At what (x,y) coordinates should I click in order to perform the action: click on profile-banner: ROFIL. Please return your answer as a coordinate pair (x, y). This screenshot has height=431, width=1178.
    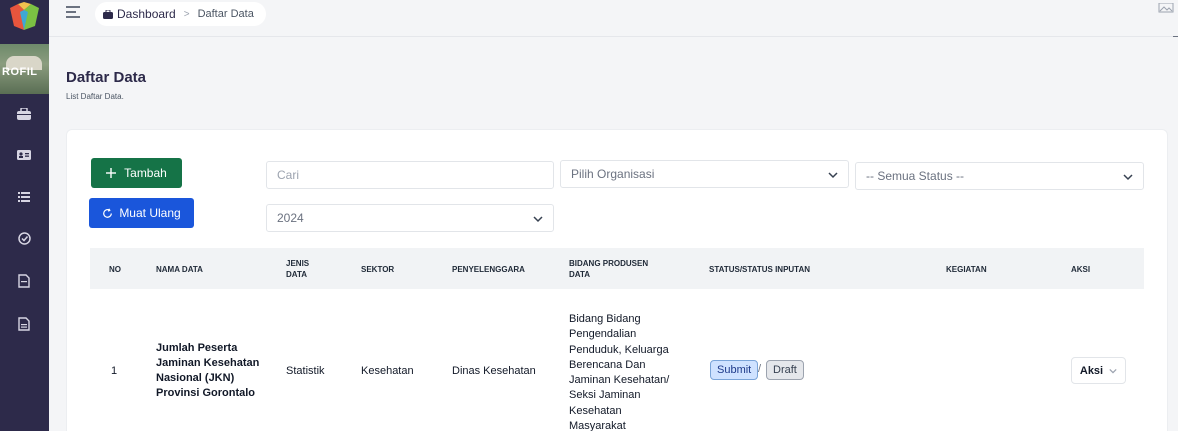
    Looking at the image, I should click on (24, 69).